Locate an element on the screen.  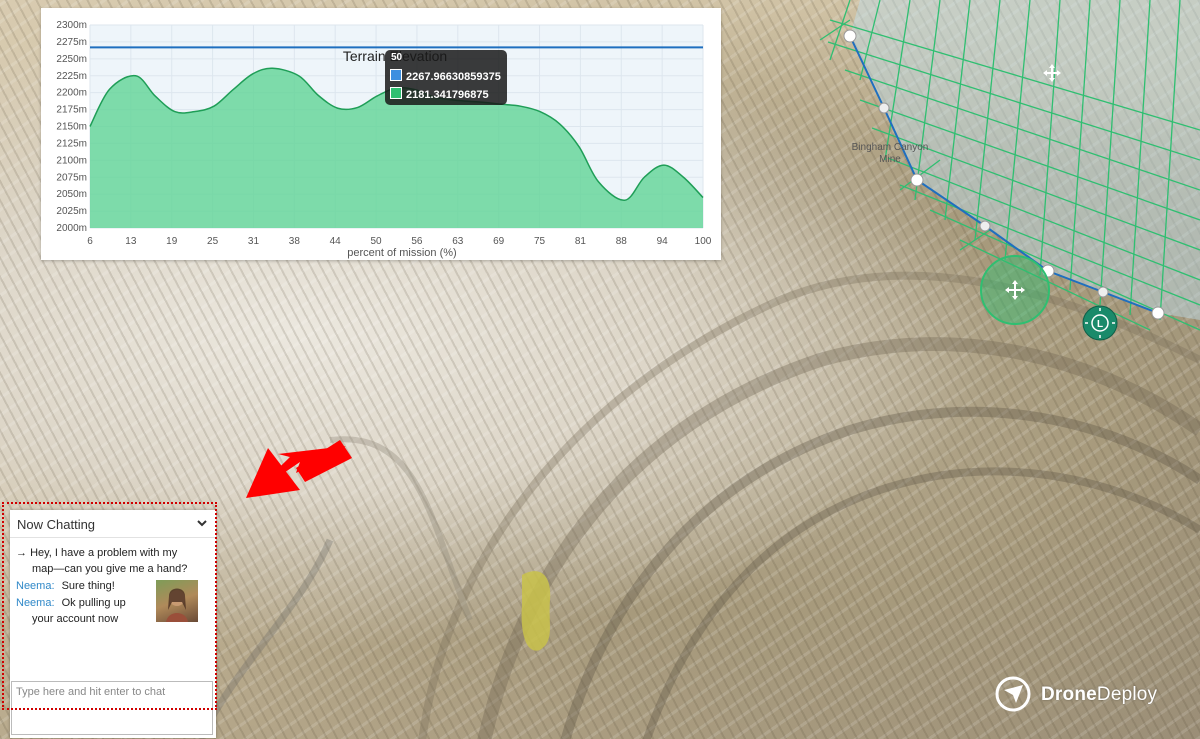
y-tick-label: 2025m is located at coordinates (71, 211).